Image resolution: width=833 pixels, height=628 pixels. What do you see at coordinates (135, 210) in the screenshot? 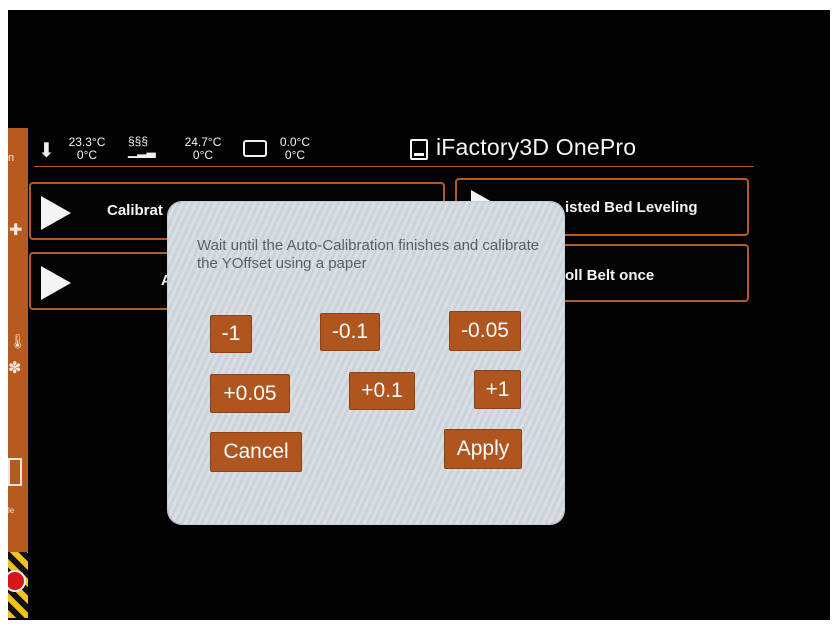
I see `calibrate-label: Calibrat` at bounding box center [135, 210].